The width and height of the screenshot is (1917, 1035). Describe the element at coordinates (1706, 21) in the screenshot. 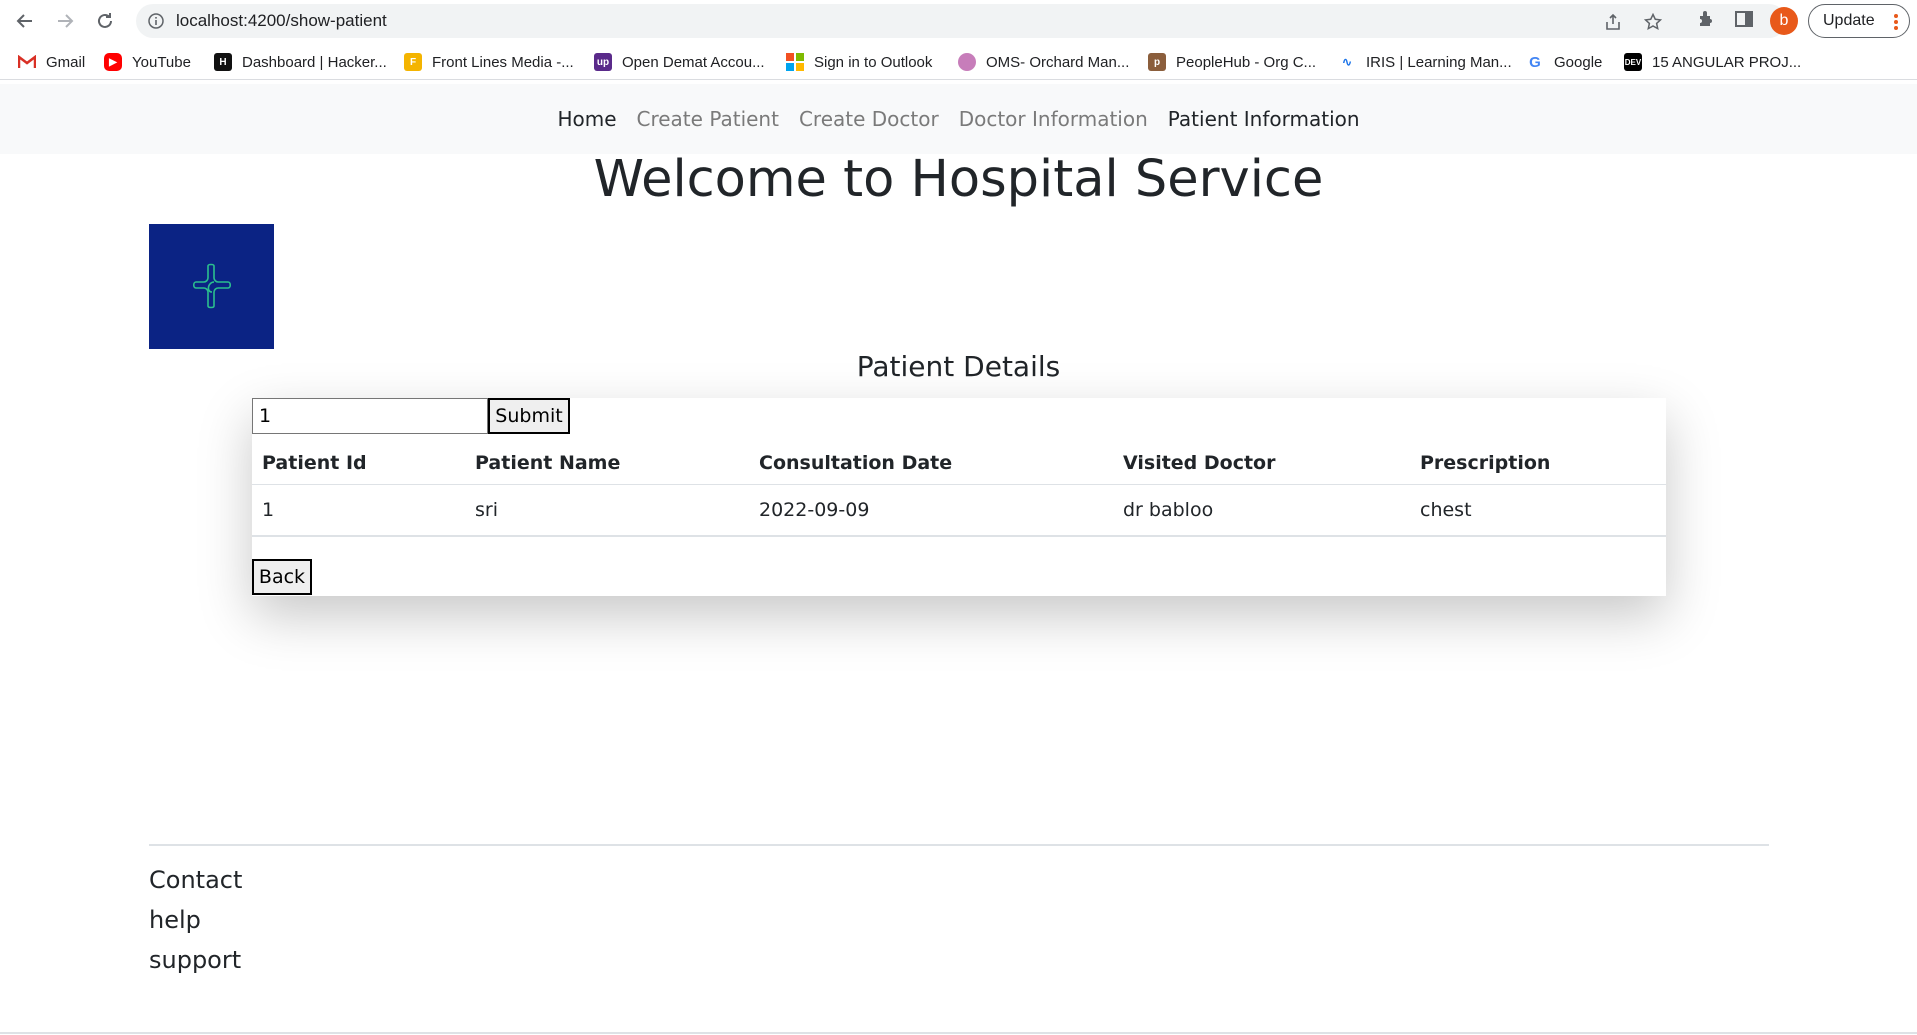

I see `extensions-icon` at that location.